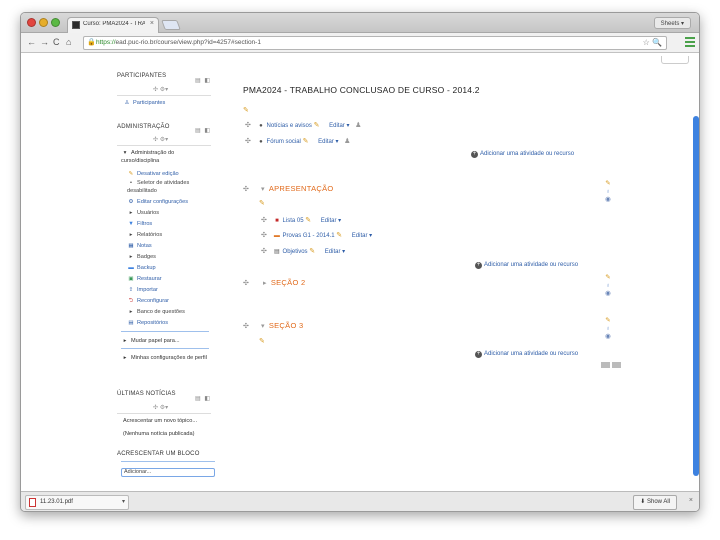 The width and height of the screenshot is (720, 540). I want to click on sidebar-item-disable-editing: ✎ Desativar edição, so click(153, 174).